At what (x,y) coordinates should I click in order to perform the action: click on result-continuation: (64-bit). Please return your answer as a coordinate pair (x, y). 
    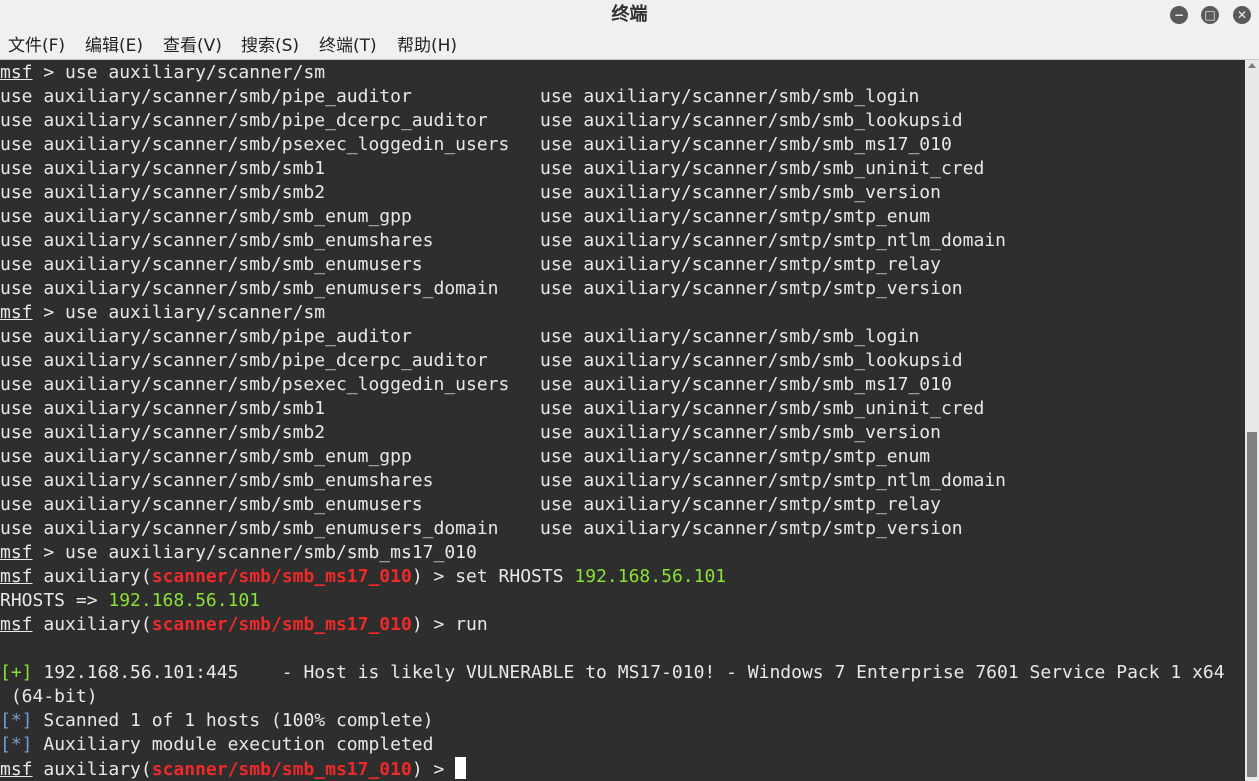
    Looking at the image, I should click on (49, 696).